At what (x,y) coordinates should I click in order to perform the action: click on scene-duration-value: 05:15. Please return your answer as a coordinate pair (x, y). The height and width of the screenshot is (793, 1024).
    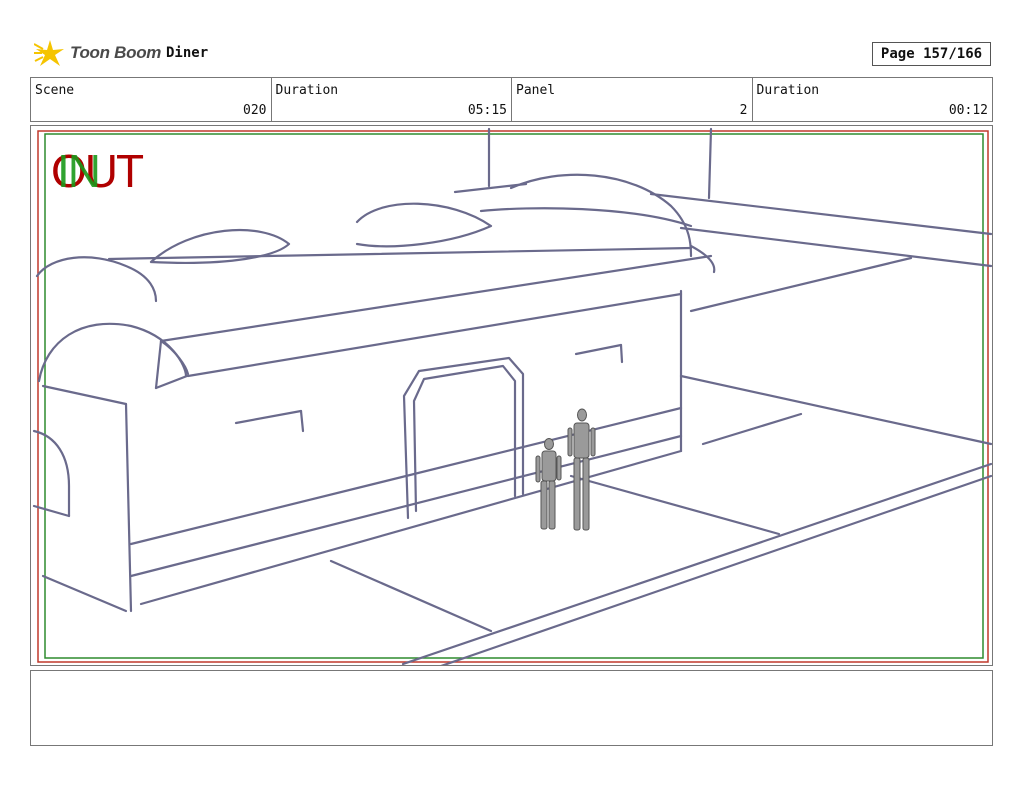
    Looking at the image, I should click on (487, 110).